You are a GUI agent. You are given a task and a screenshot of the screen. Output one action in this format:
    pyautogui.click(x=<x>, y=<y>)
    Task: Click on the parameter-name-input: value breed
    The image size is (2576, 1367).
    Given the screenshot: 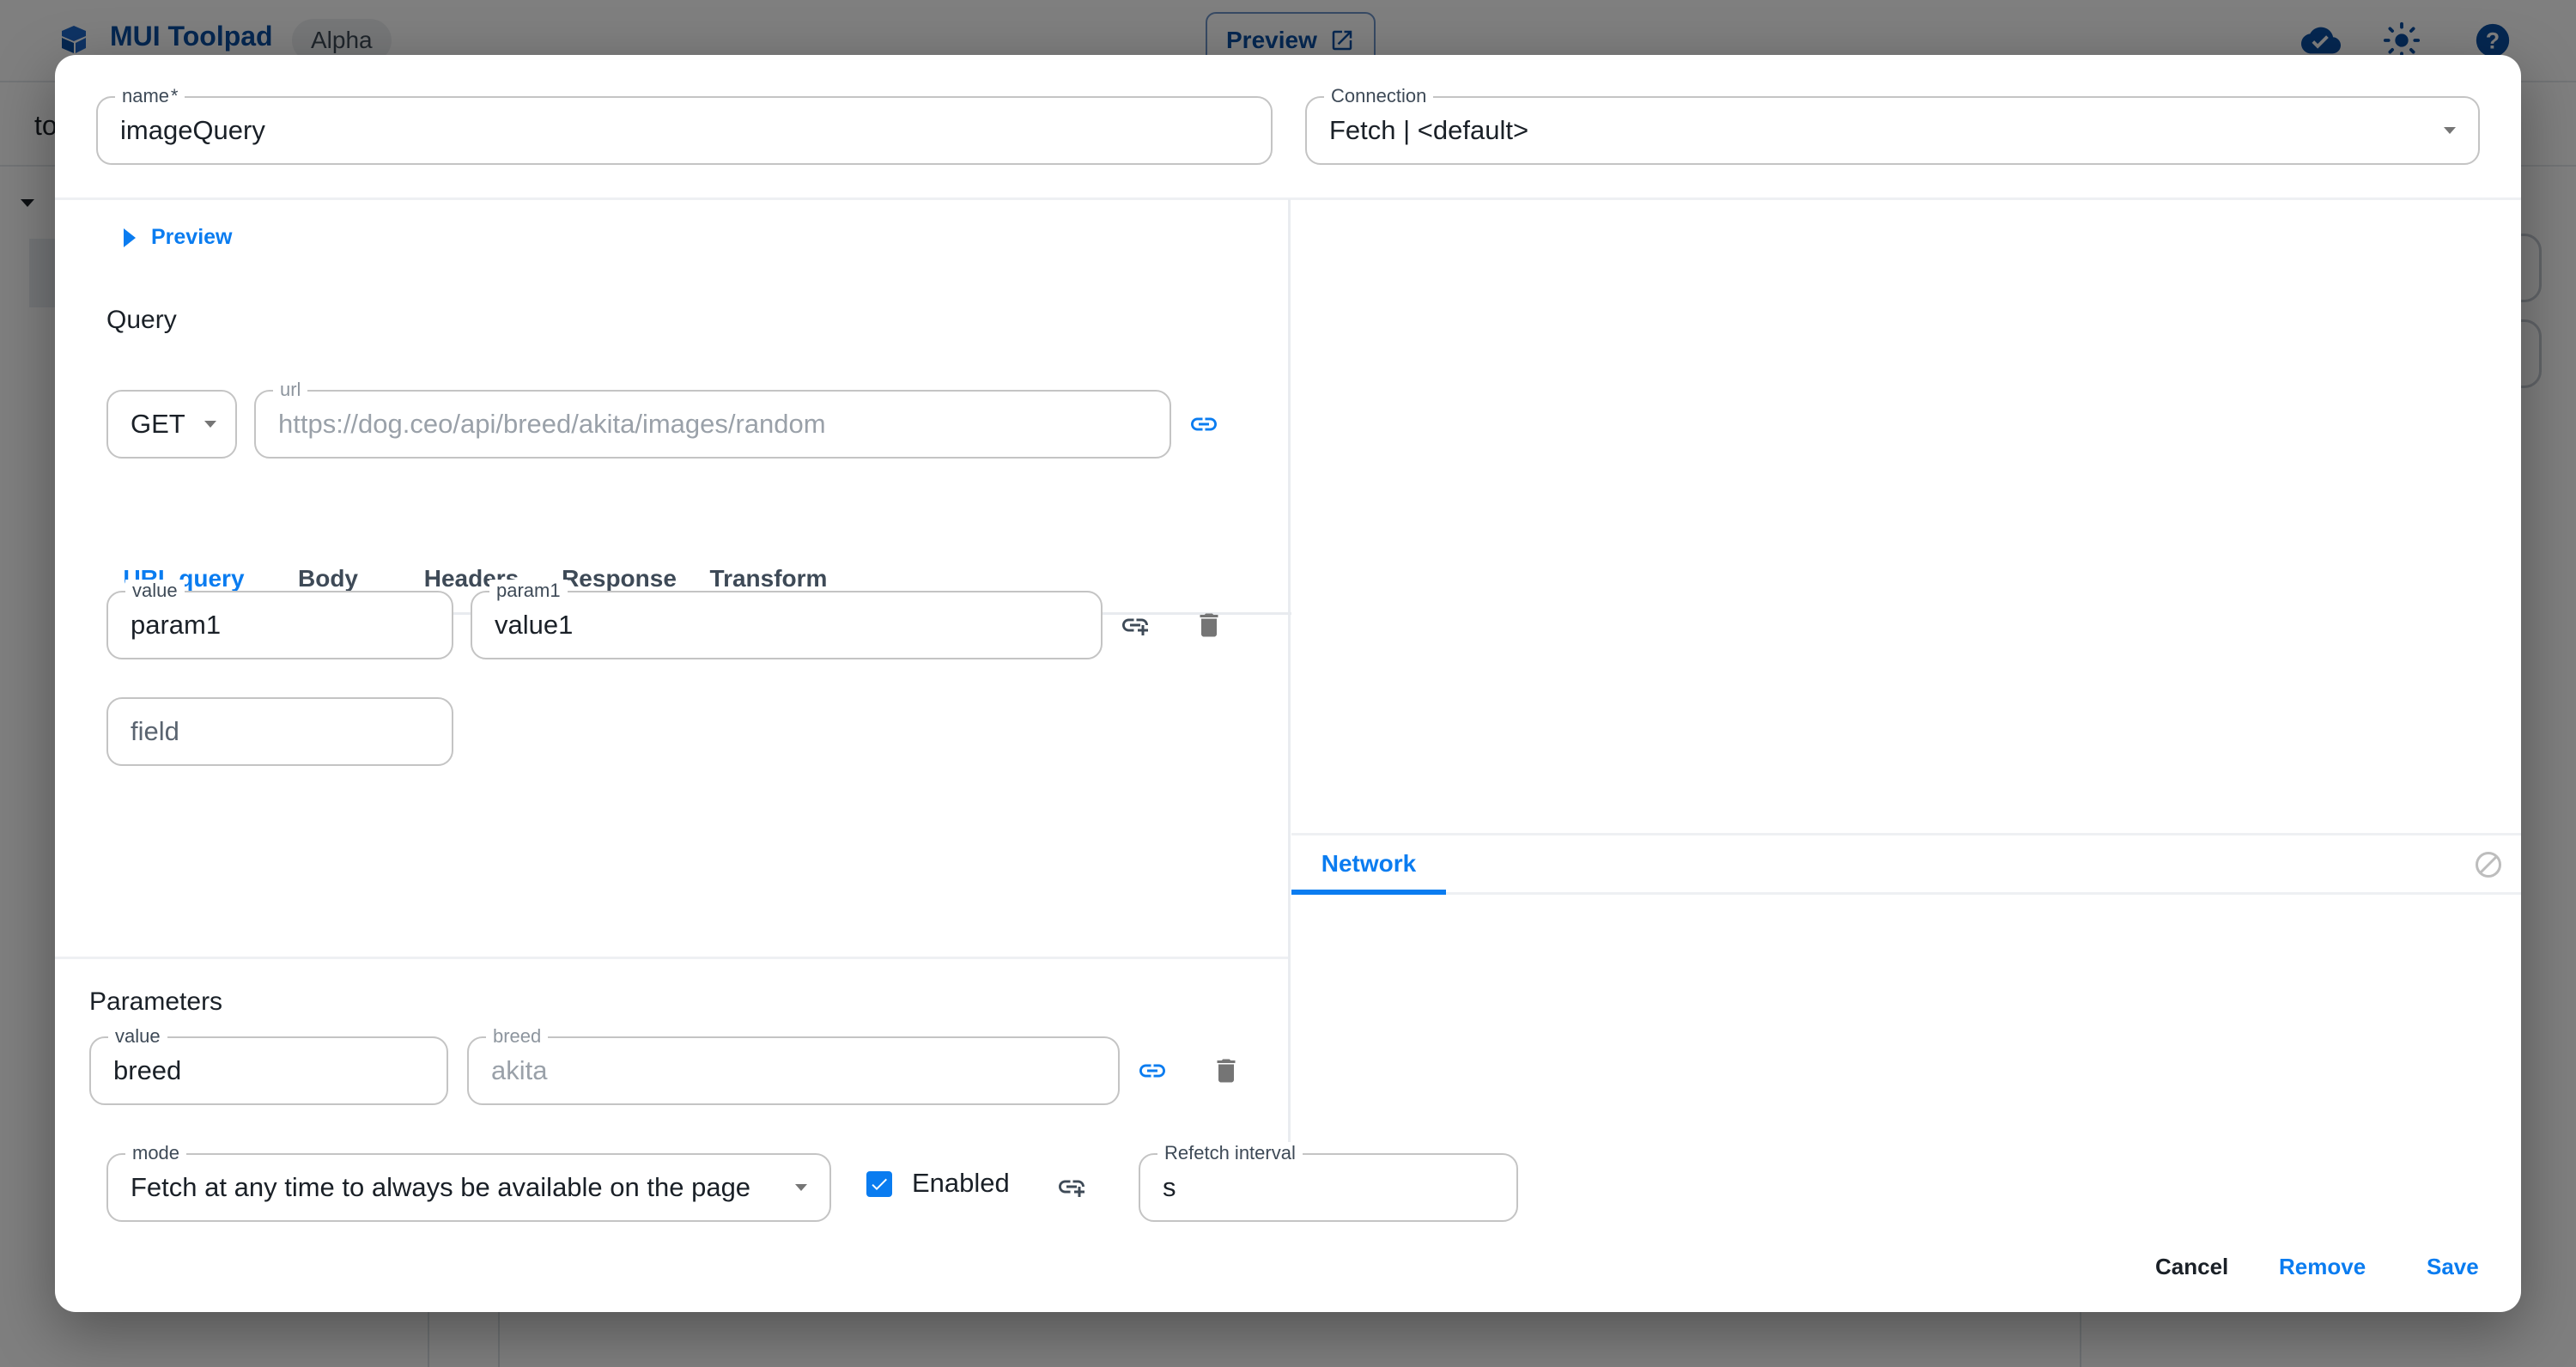 What is the action you would take?
    pyautogui.click(x=269, y=1065)
    